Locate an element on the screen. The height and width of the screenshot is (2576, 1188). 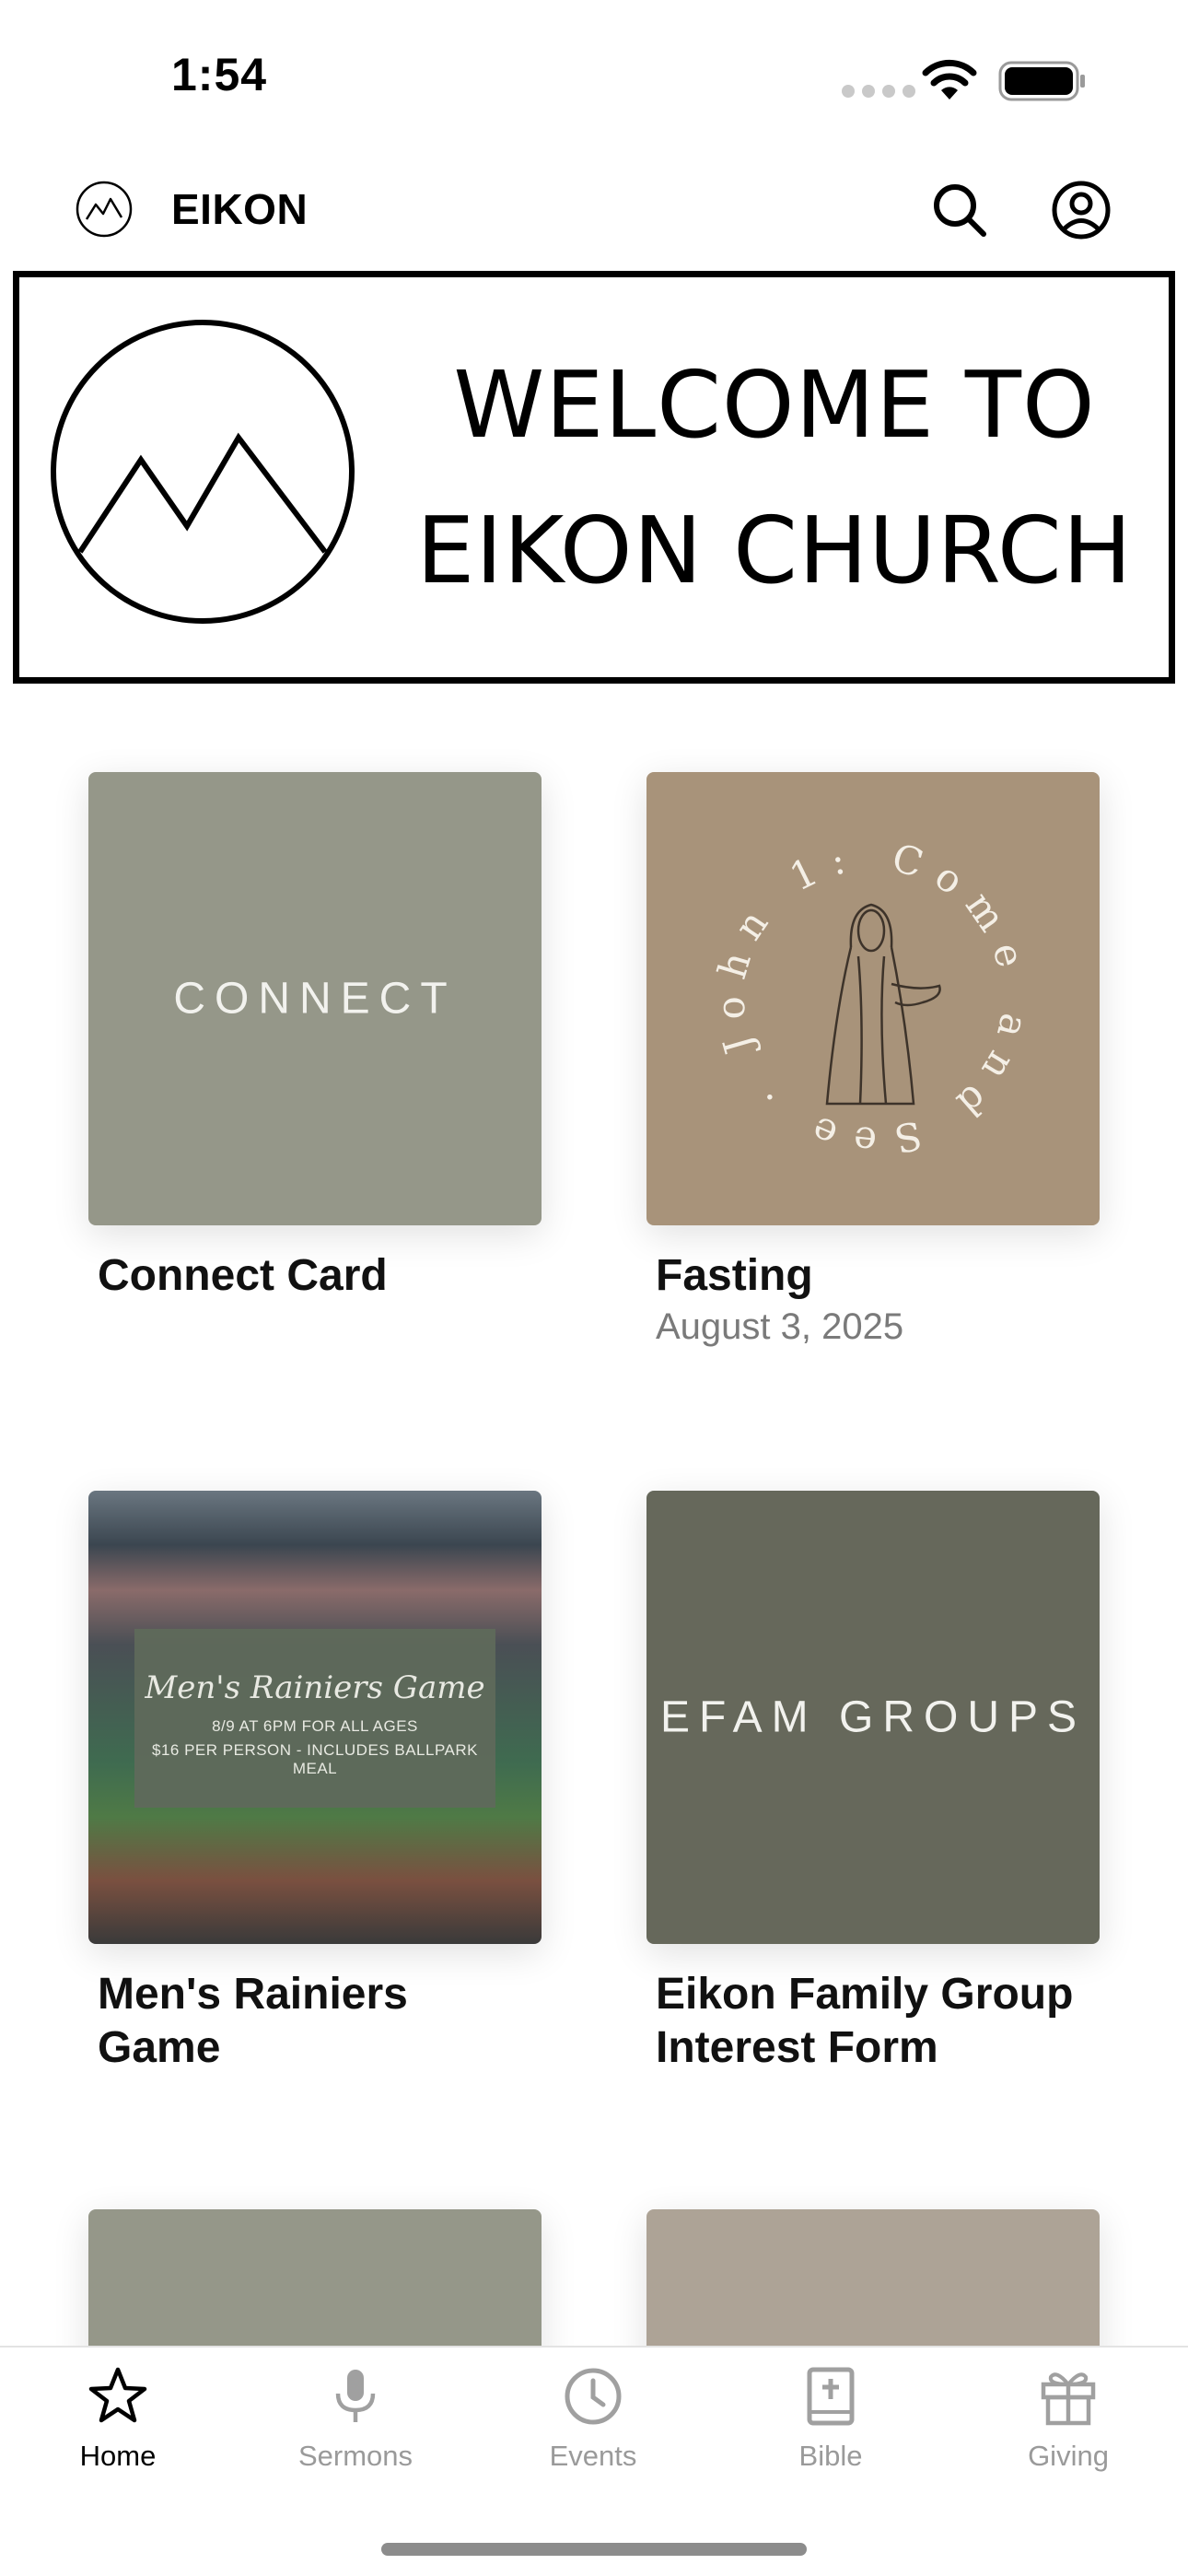
wifi-icon is located at coordinates (949, 79).